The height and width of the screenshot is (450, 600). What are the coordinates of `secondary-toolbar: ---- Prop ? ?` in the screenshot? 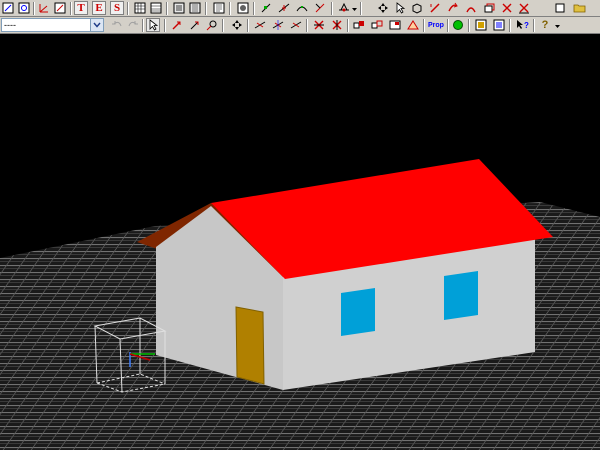 It's located at (300, 25).